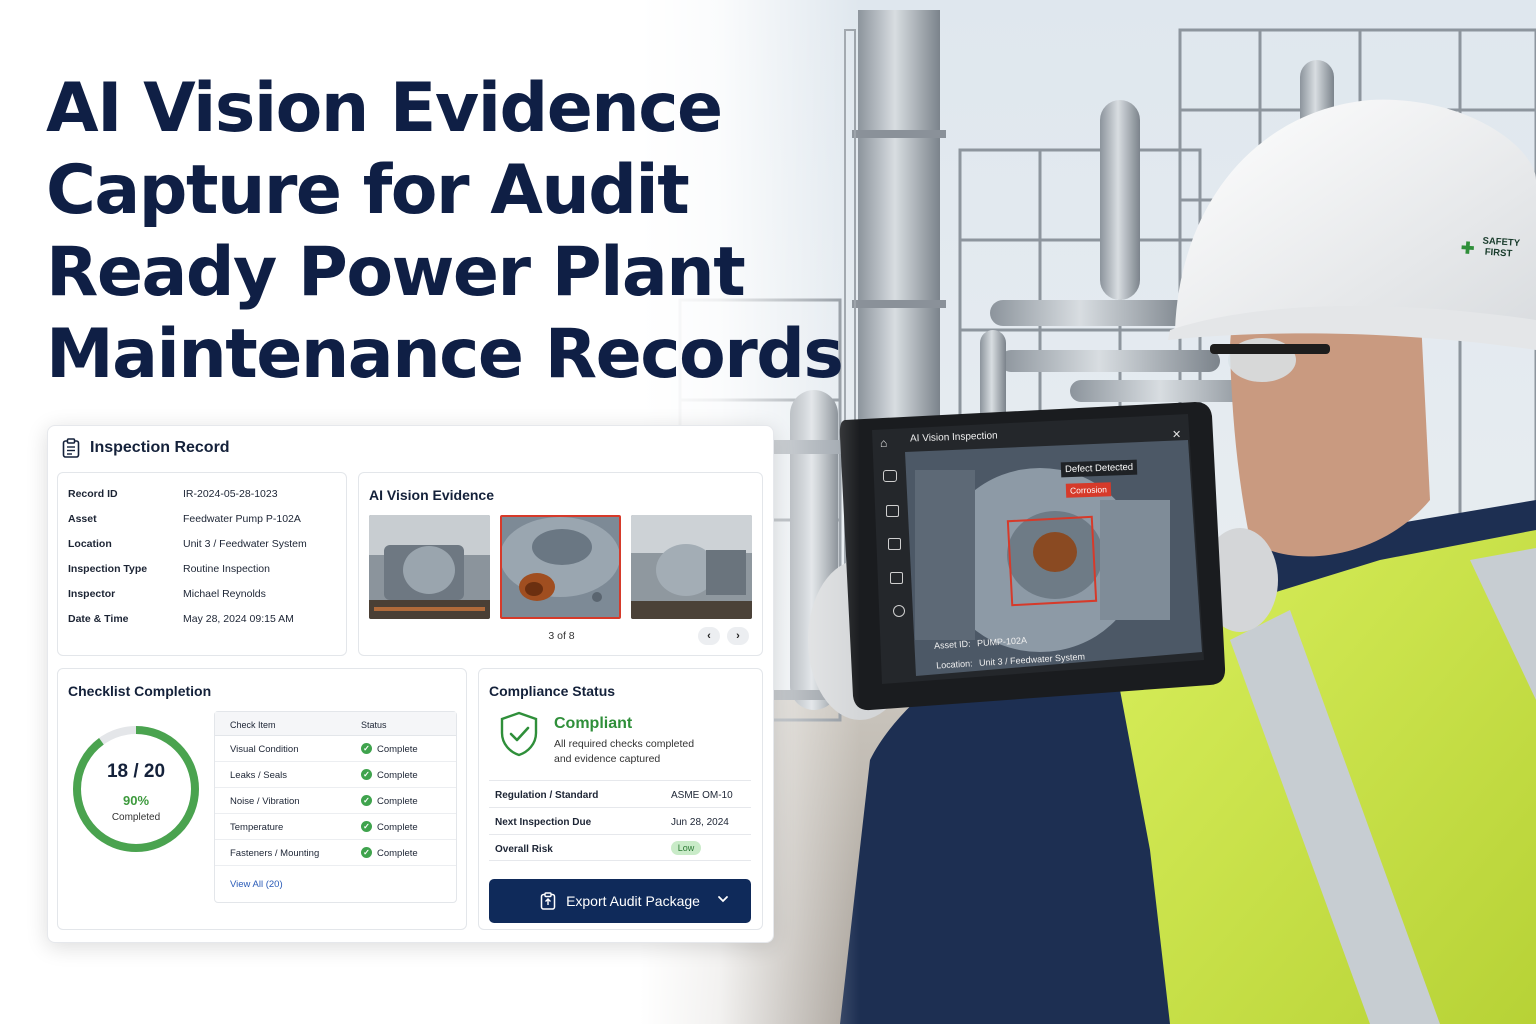 This screenshot has width=1536, height=1024. What do you see at coordinates (242, 519) in the screenshot?
I see `record-value: Feedwater Pump P-102A` at bounding box center [242, 519].